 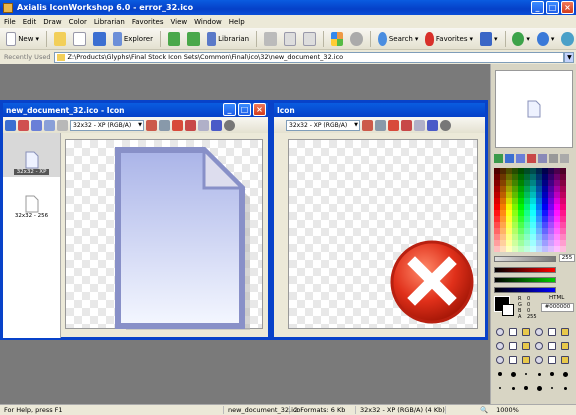 I want to click on spray-icon, so click(x=552, y=360).